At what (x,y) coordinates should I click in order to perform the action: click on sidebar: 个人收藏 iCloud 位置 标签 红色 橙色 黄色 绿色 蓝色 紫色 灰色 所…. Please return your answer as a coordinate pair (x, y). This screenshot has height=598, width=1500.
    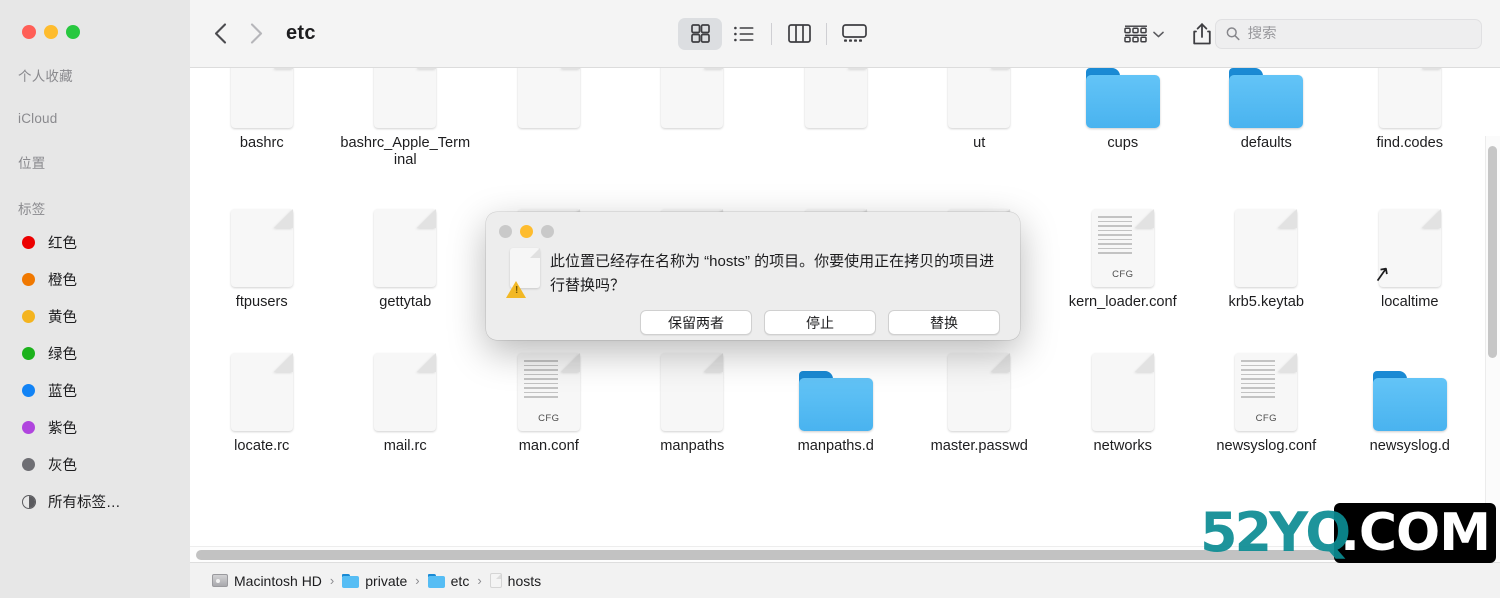
    Looking at the image, I should click on (95, 299).